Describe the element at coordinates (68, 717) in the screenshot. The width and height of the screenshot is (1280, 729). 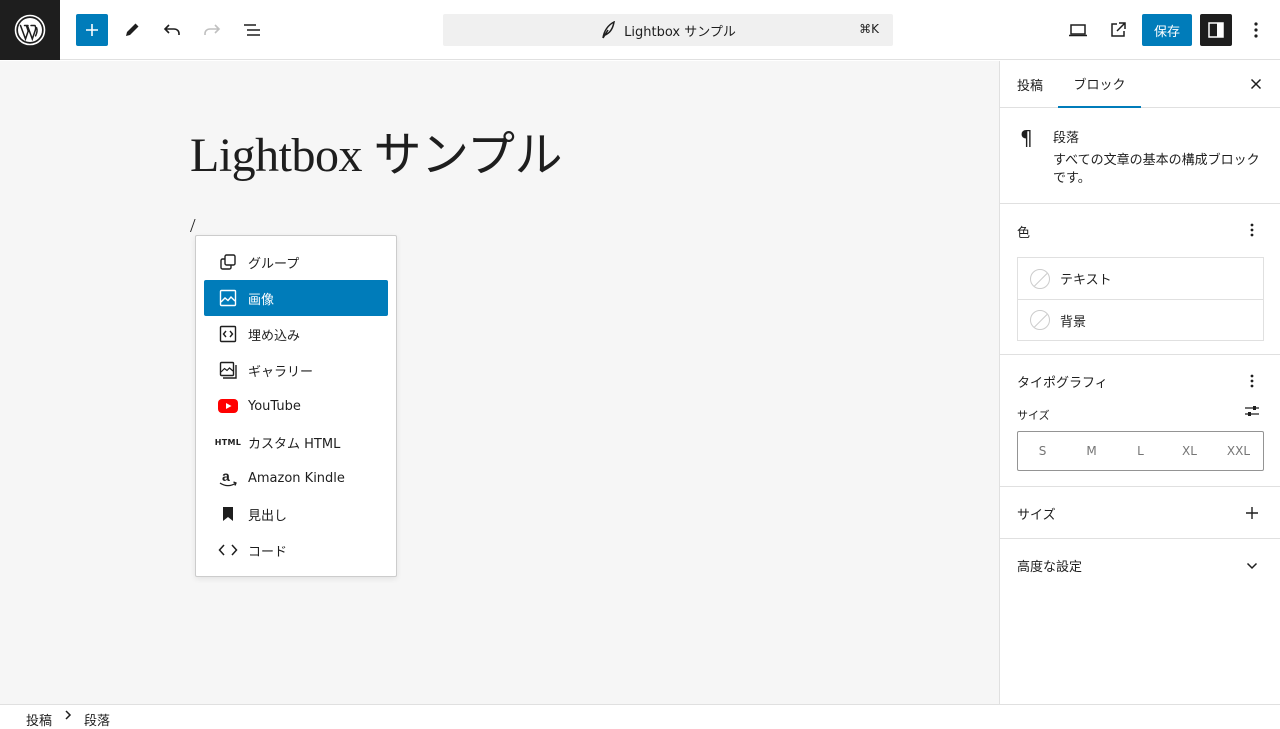
I see `chevron-right-icon` at that location.